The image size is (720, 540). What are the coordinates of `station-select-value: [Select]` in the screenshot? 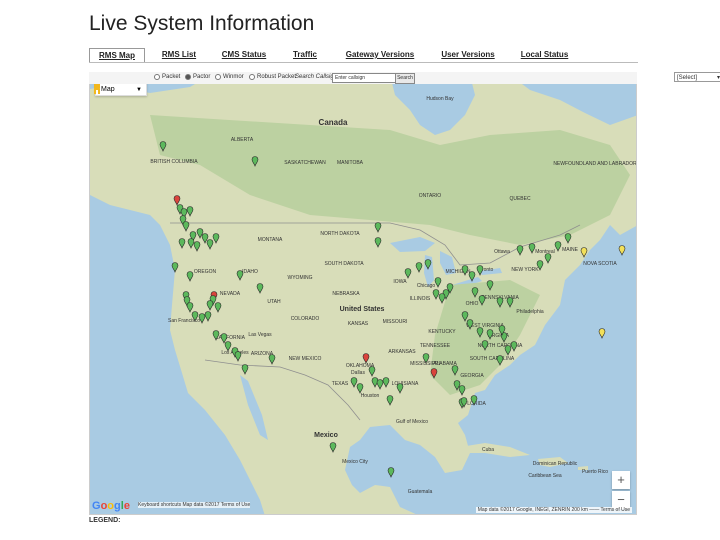 It's located at (687, 78).